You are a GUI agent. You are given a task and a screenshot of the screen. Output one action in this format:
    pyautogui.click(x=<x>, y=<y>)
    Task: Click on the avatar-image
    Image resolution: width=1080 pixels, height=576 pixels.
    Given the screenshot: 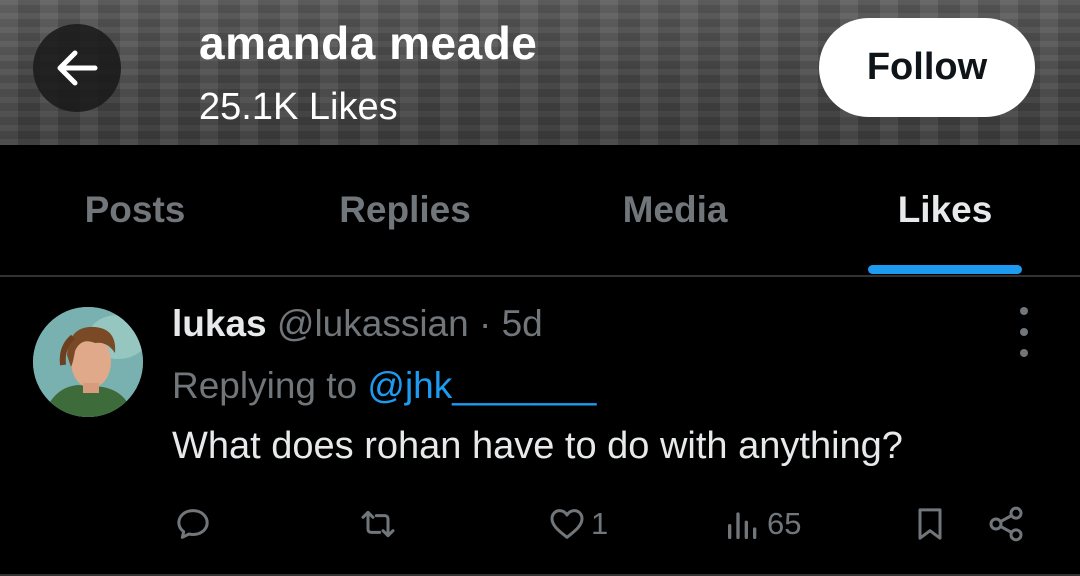 What is the action you would take?
    pyautogui.click(x=88, y=362)
    